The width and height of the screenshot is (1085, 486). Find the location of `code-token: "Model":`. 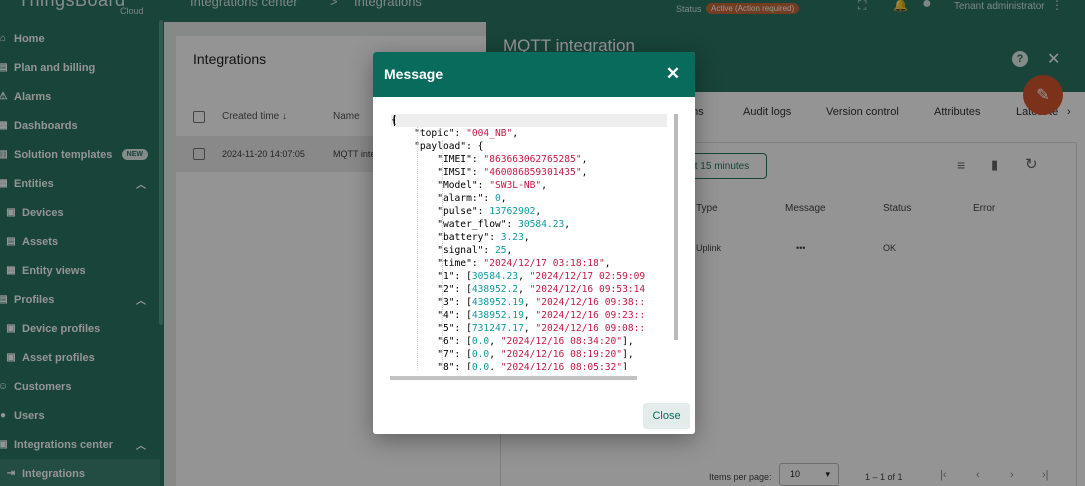

code-token: "Model": is located at coordinates (440, 185).